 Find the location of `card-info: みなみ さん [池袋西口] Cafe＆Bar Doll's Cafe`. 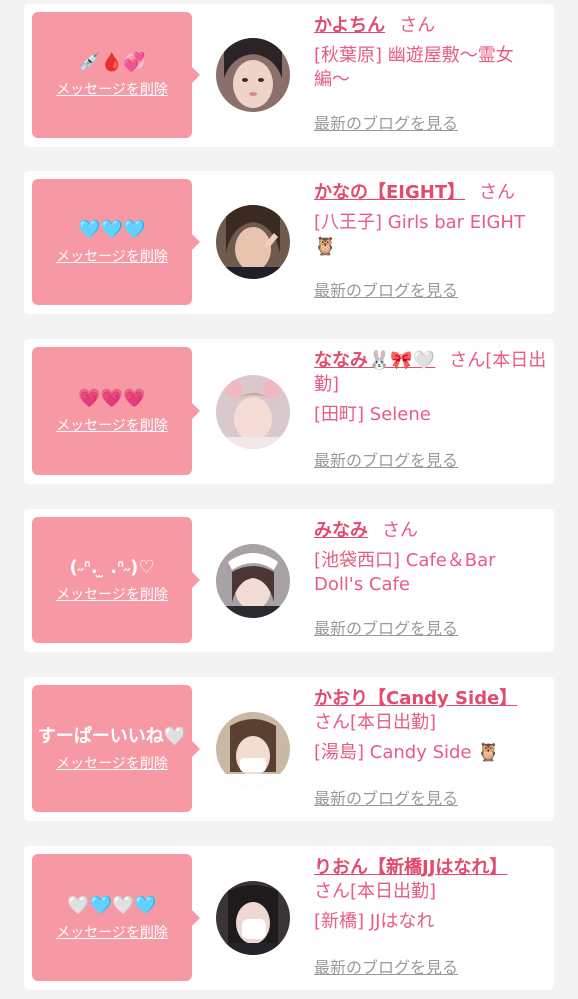

card-info: みなみ さん [池袋西口] Cafe＆Bar Doll's Cafe is located at coordinates (431, 558).